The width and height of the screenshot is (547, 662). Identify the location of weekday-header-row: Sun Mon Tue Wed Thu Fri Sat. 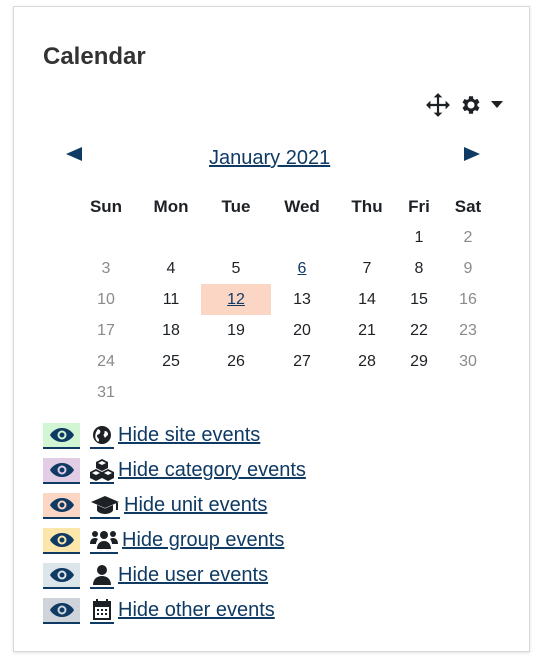
(285, 207).